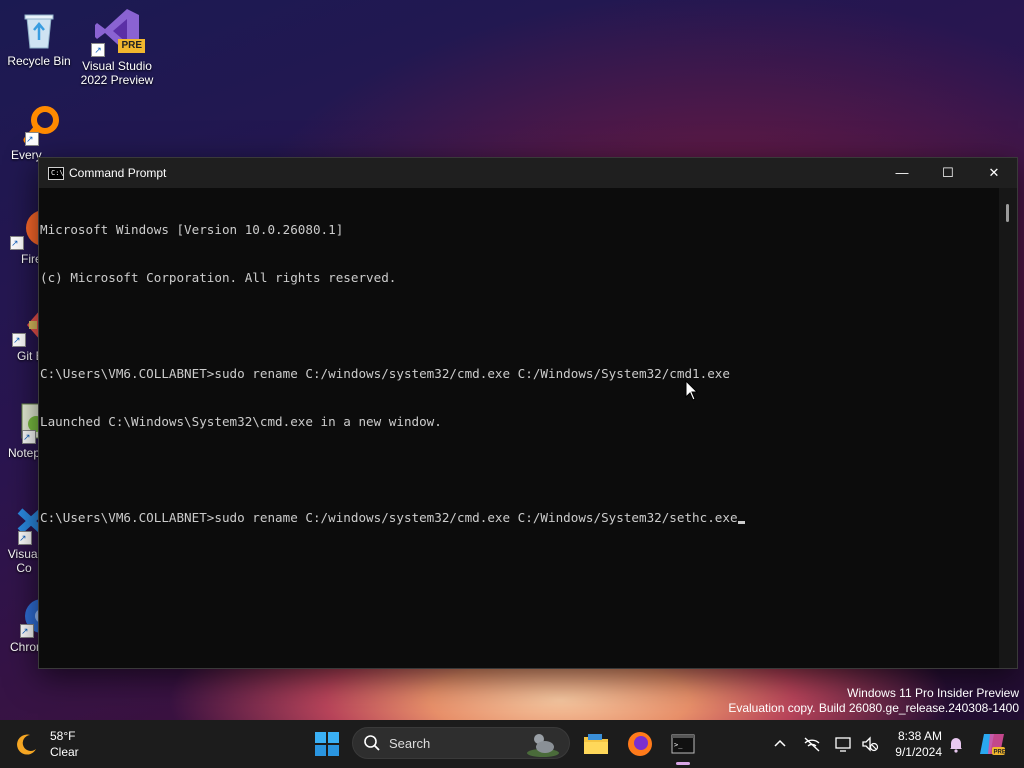 The height and width of the screenshot is (768, 1024). Describe the element at coordinates (956, 744) in the screenshot. I see `notification-bell-icon` at that location.